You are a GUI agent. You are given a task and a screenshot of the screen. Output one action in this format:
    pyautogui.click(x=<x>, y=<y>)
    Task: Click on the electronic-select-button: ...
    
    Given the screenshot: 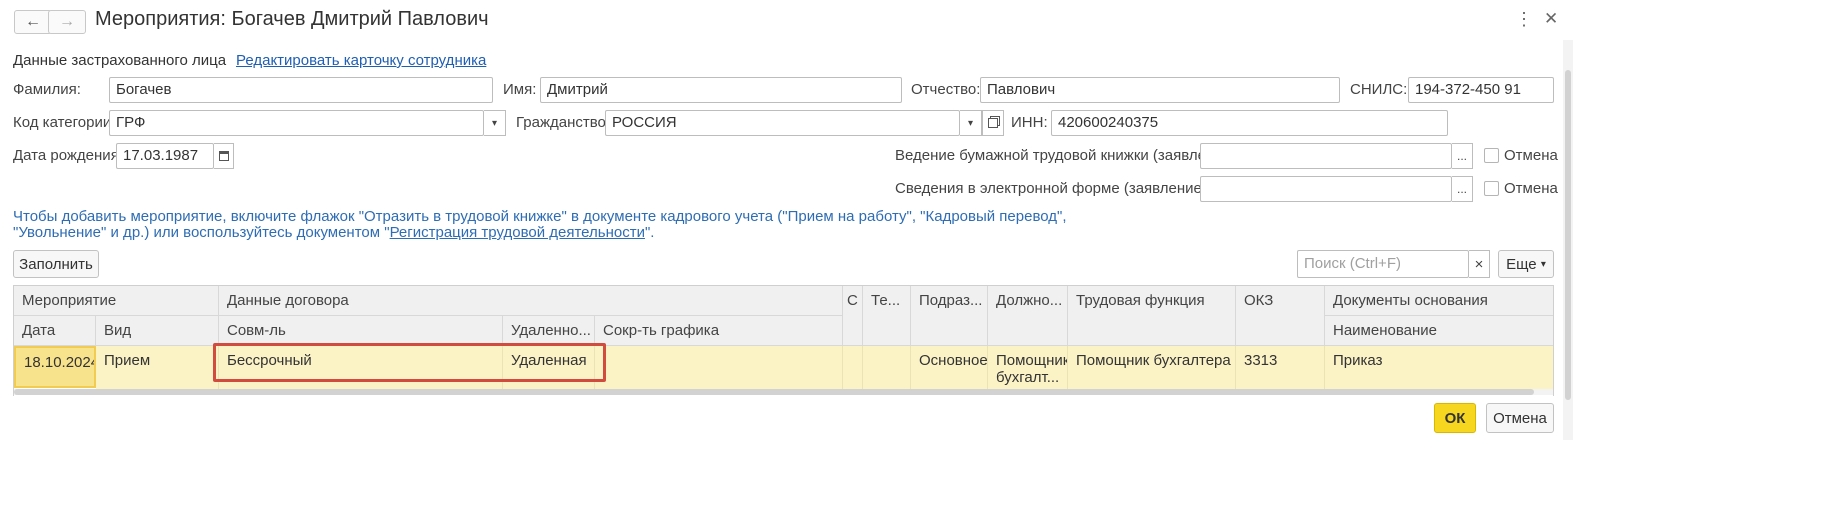 What is the action you would take?
    pyautogui.click(x=1462, y=189)
    